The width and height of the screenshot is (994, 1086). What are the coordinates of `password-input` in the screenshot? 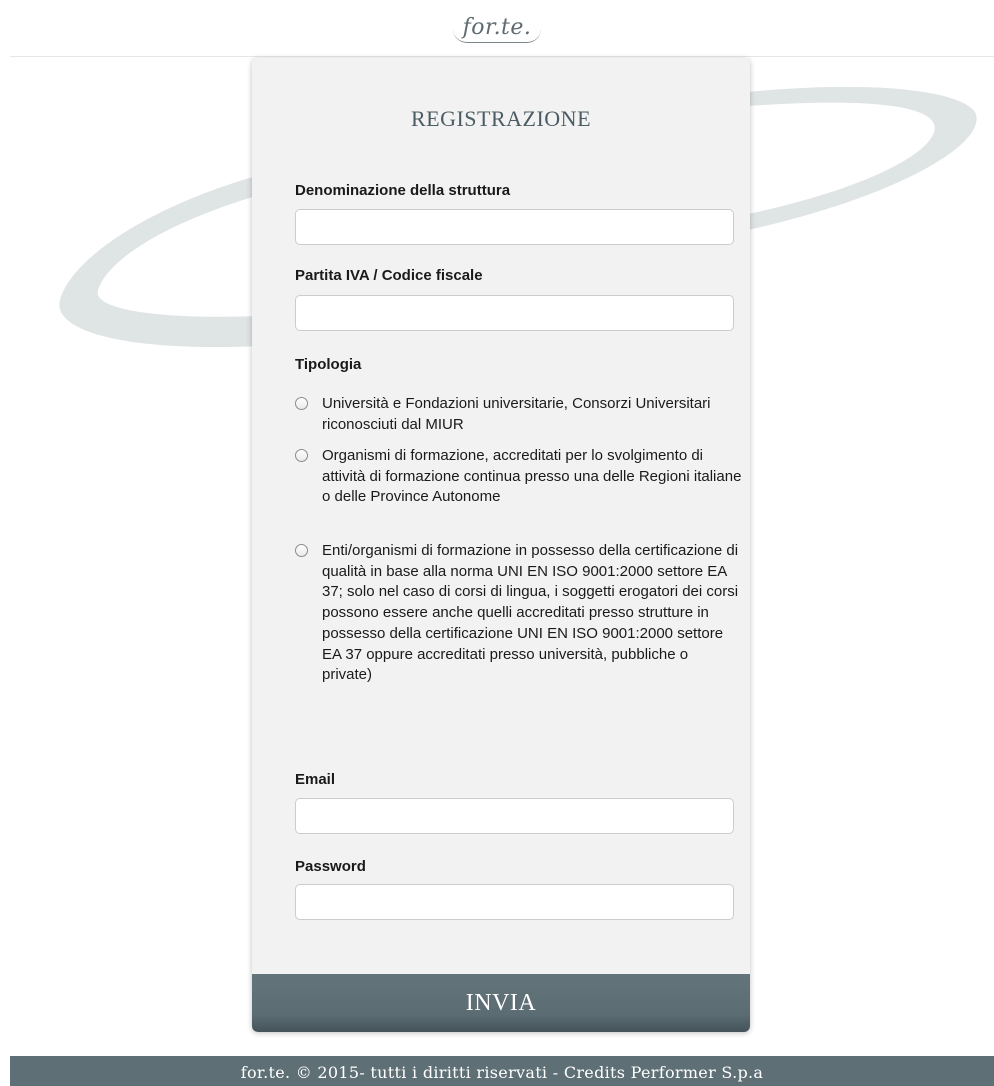 It's located at (514, 902).